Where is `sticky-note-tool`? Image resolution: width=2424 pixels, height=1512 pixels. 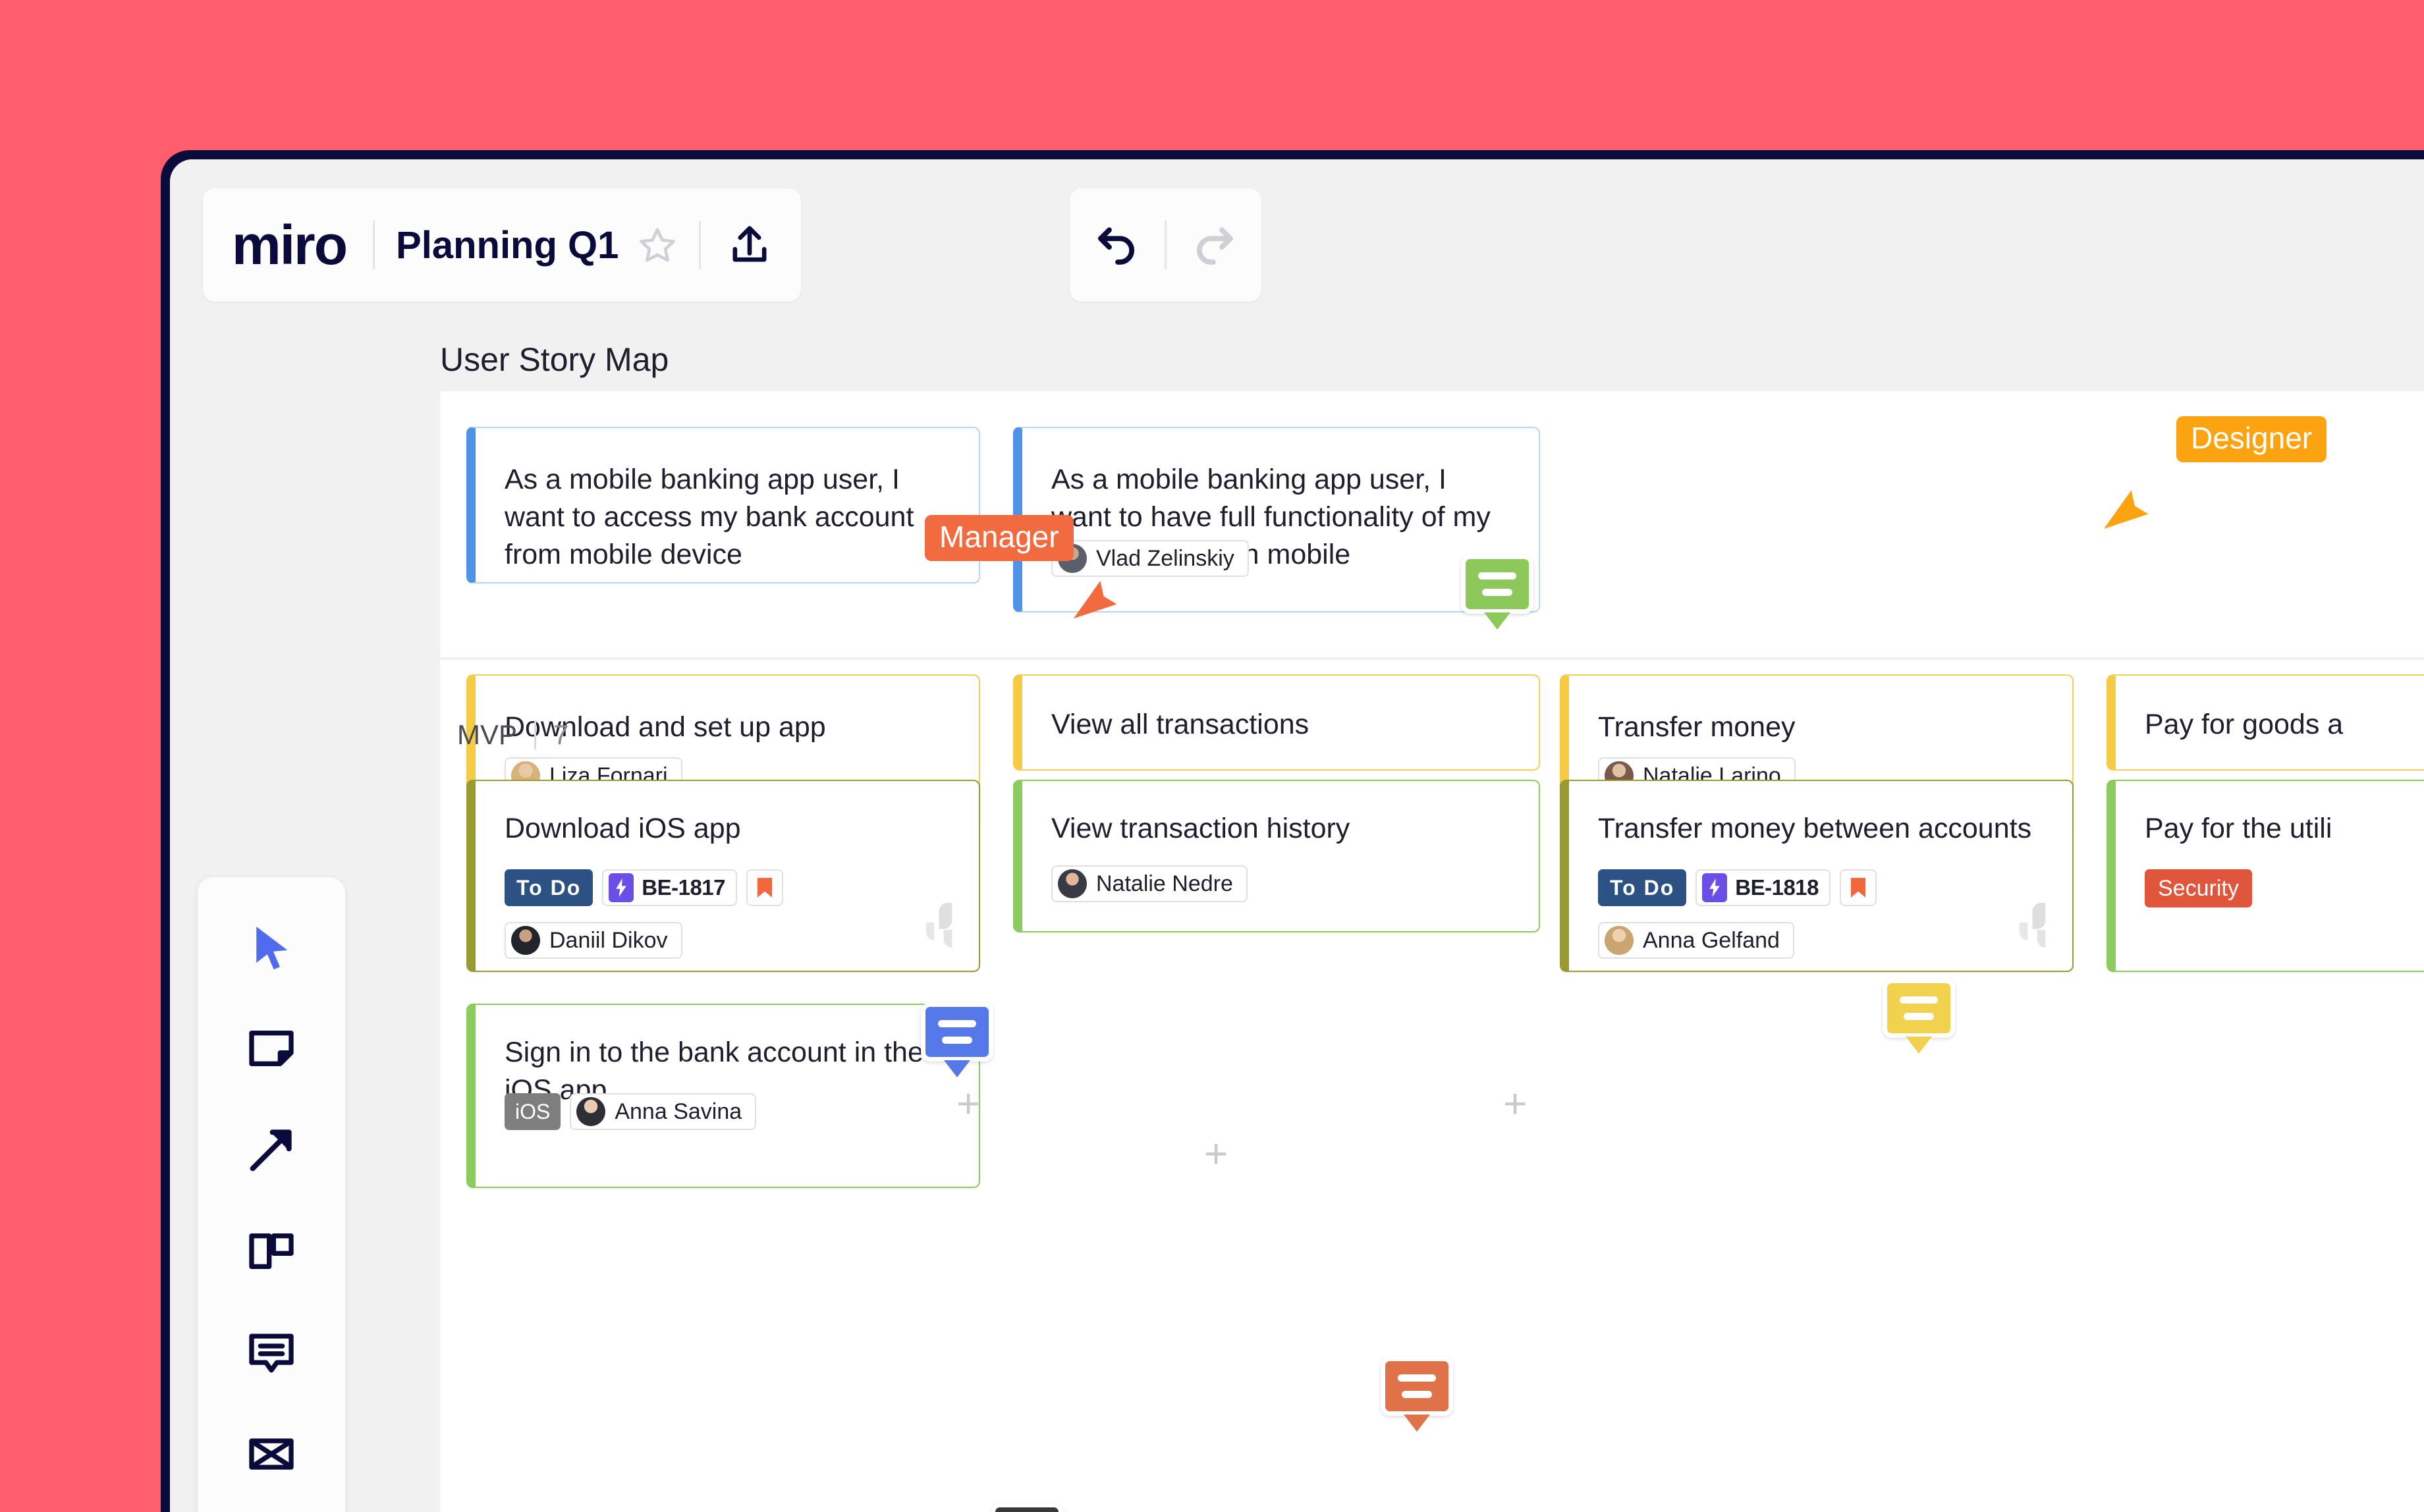
sticky-note-tool is located at coordinates (271, 1049).